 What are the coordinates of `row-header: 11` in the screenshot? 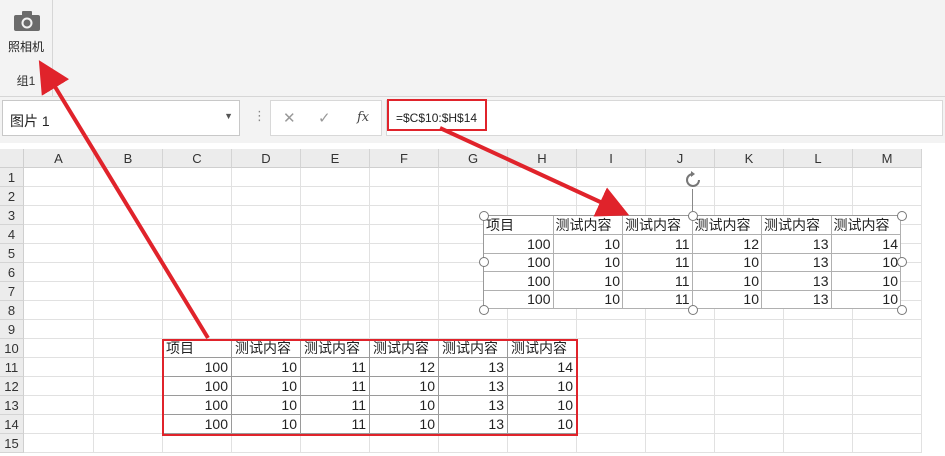 It's located at (12, 367).